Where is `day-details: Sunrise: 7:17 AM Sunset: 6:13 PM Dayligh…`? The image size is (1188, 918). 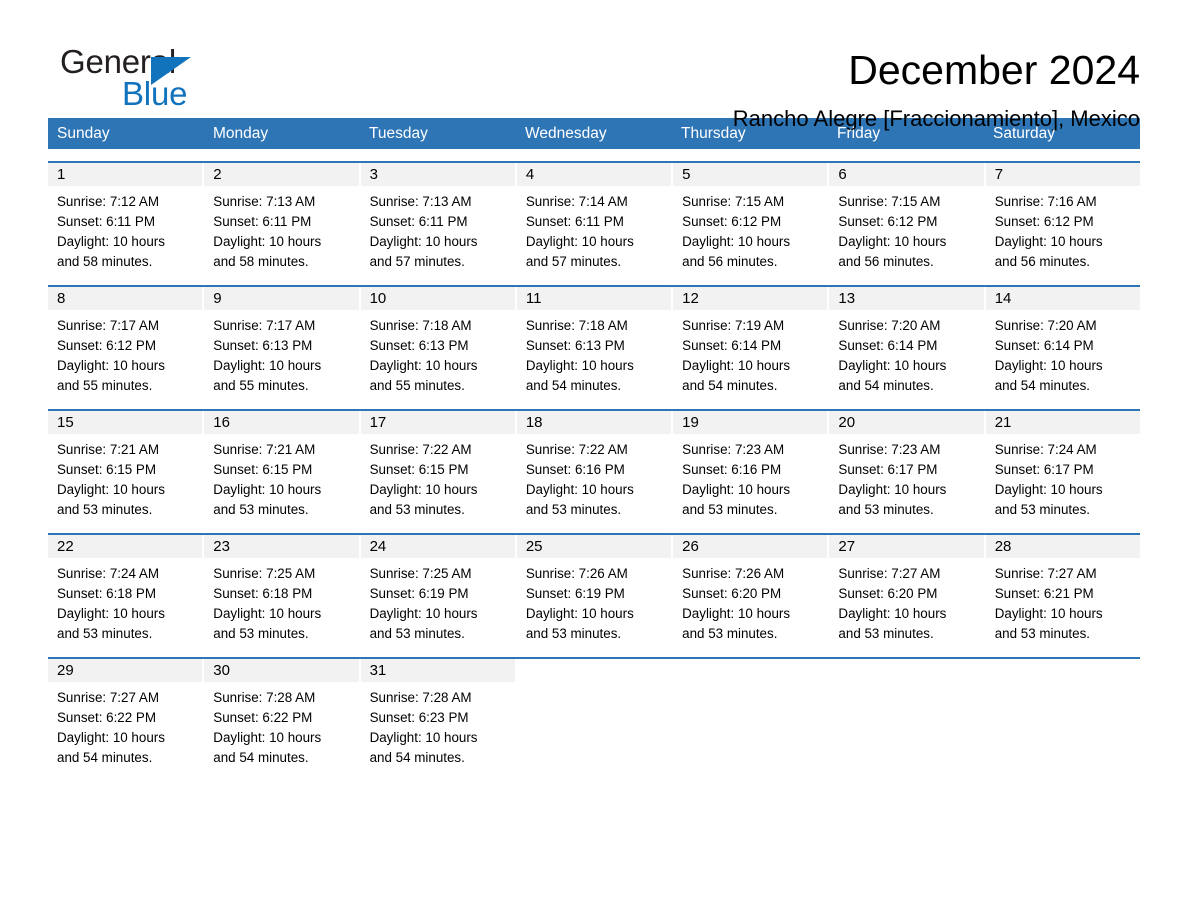 day-details: Sunrise: 7:17 AM Sunset: 6:13 PM Dayligh… is located at coordinates (281, 353).